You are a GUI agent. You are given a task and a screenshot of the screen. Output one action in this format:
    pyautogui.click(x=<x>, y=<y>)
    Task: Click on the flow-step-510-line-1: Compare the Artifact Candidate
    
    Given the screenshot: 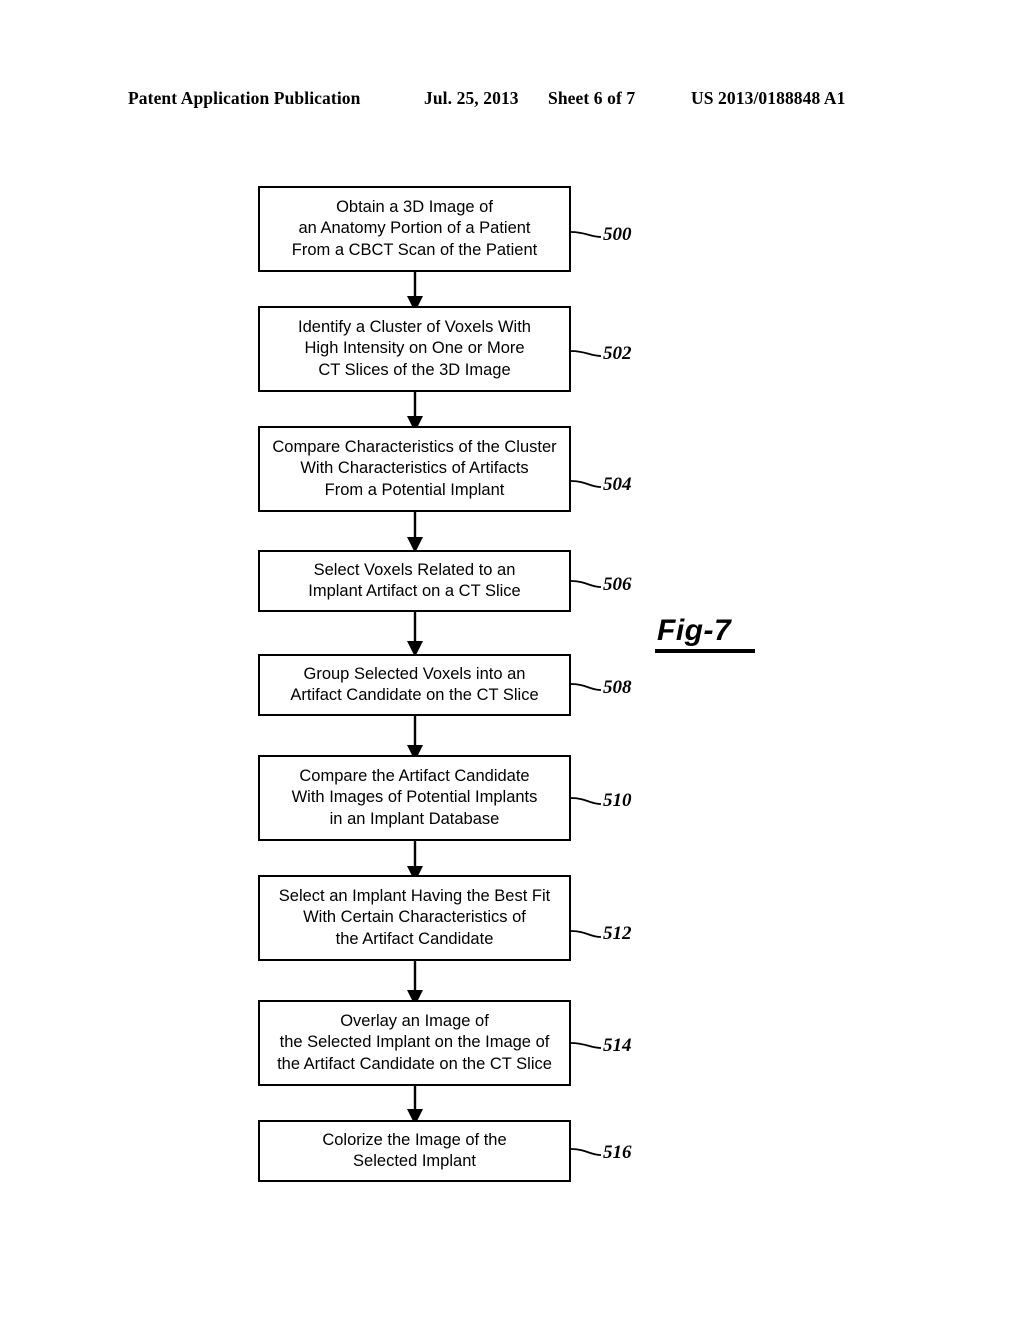 What is the action you would take?
    pyautogui.click(x=414, y=775)
    